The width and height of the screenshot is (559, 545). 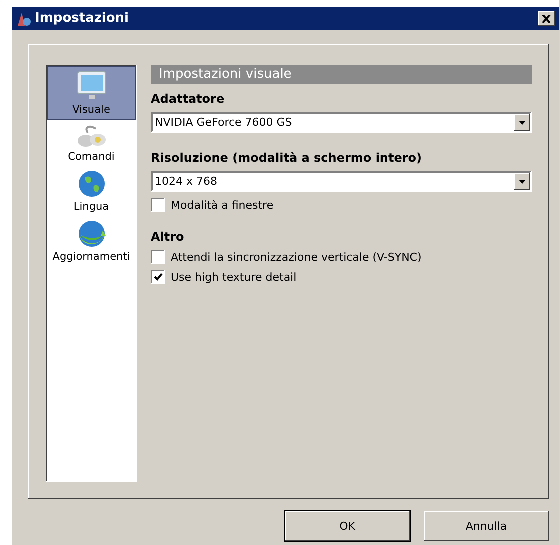 I want to click on cancel-button: Annulla, so click(x=486, y=526).